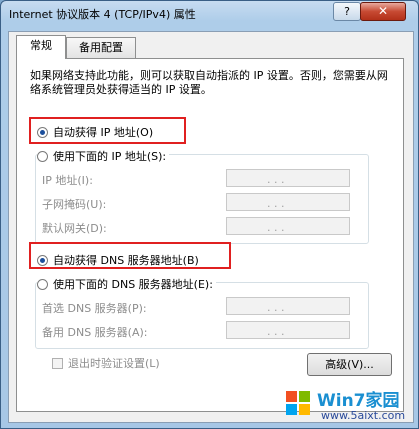  I want to click on site-watermark: Win7家园 www.5aixt.com, so click(332, 405).